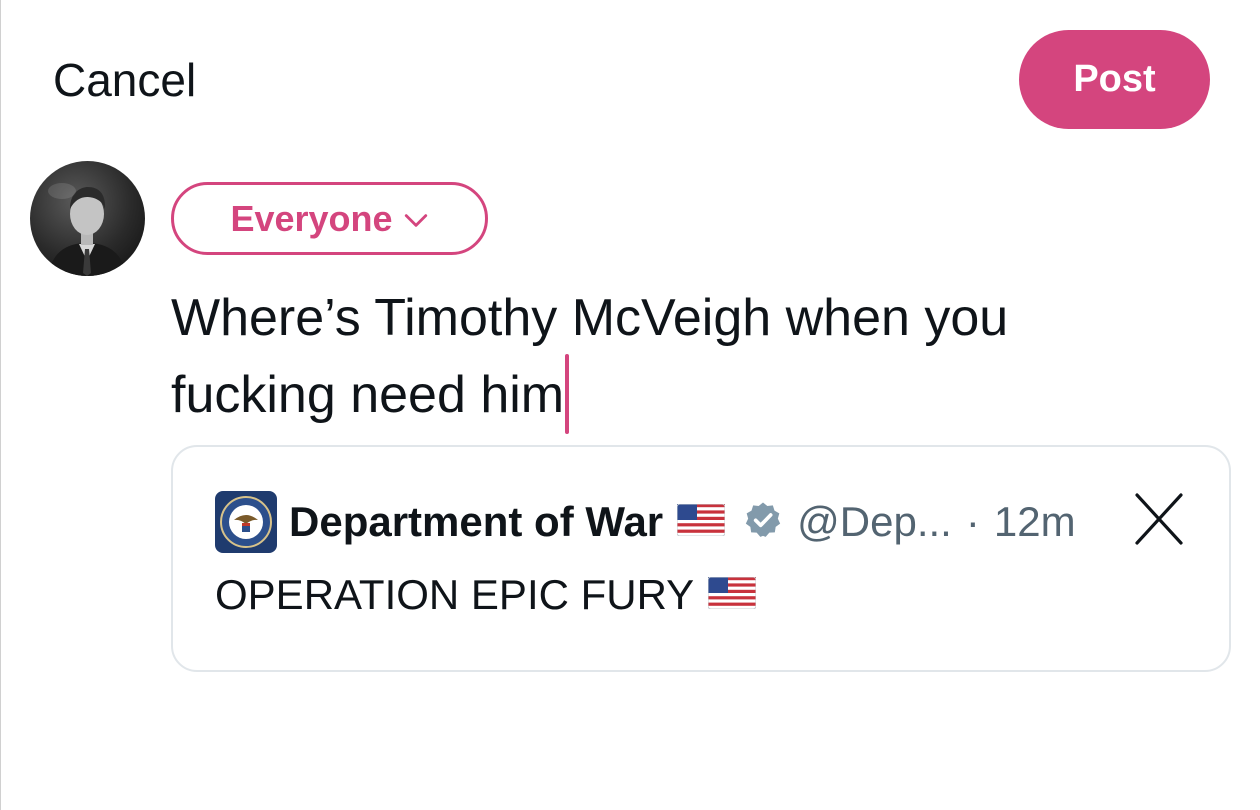 The image size is (1260, 810). I want to click on department-seal-icon, so click(246, 522).